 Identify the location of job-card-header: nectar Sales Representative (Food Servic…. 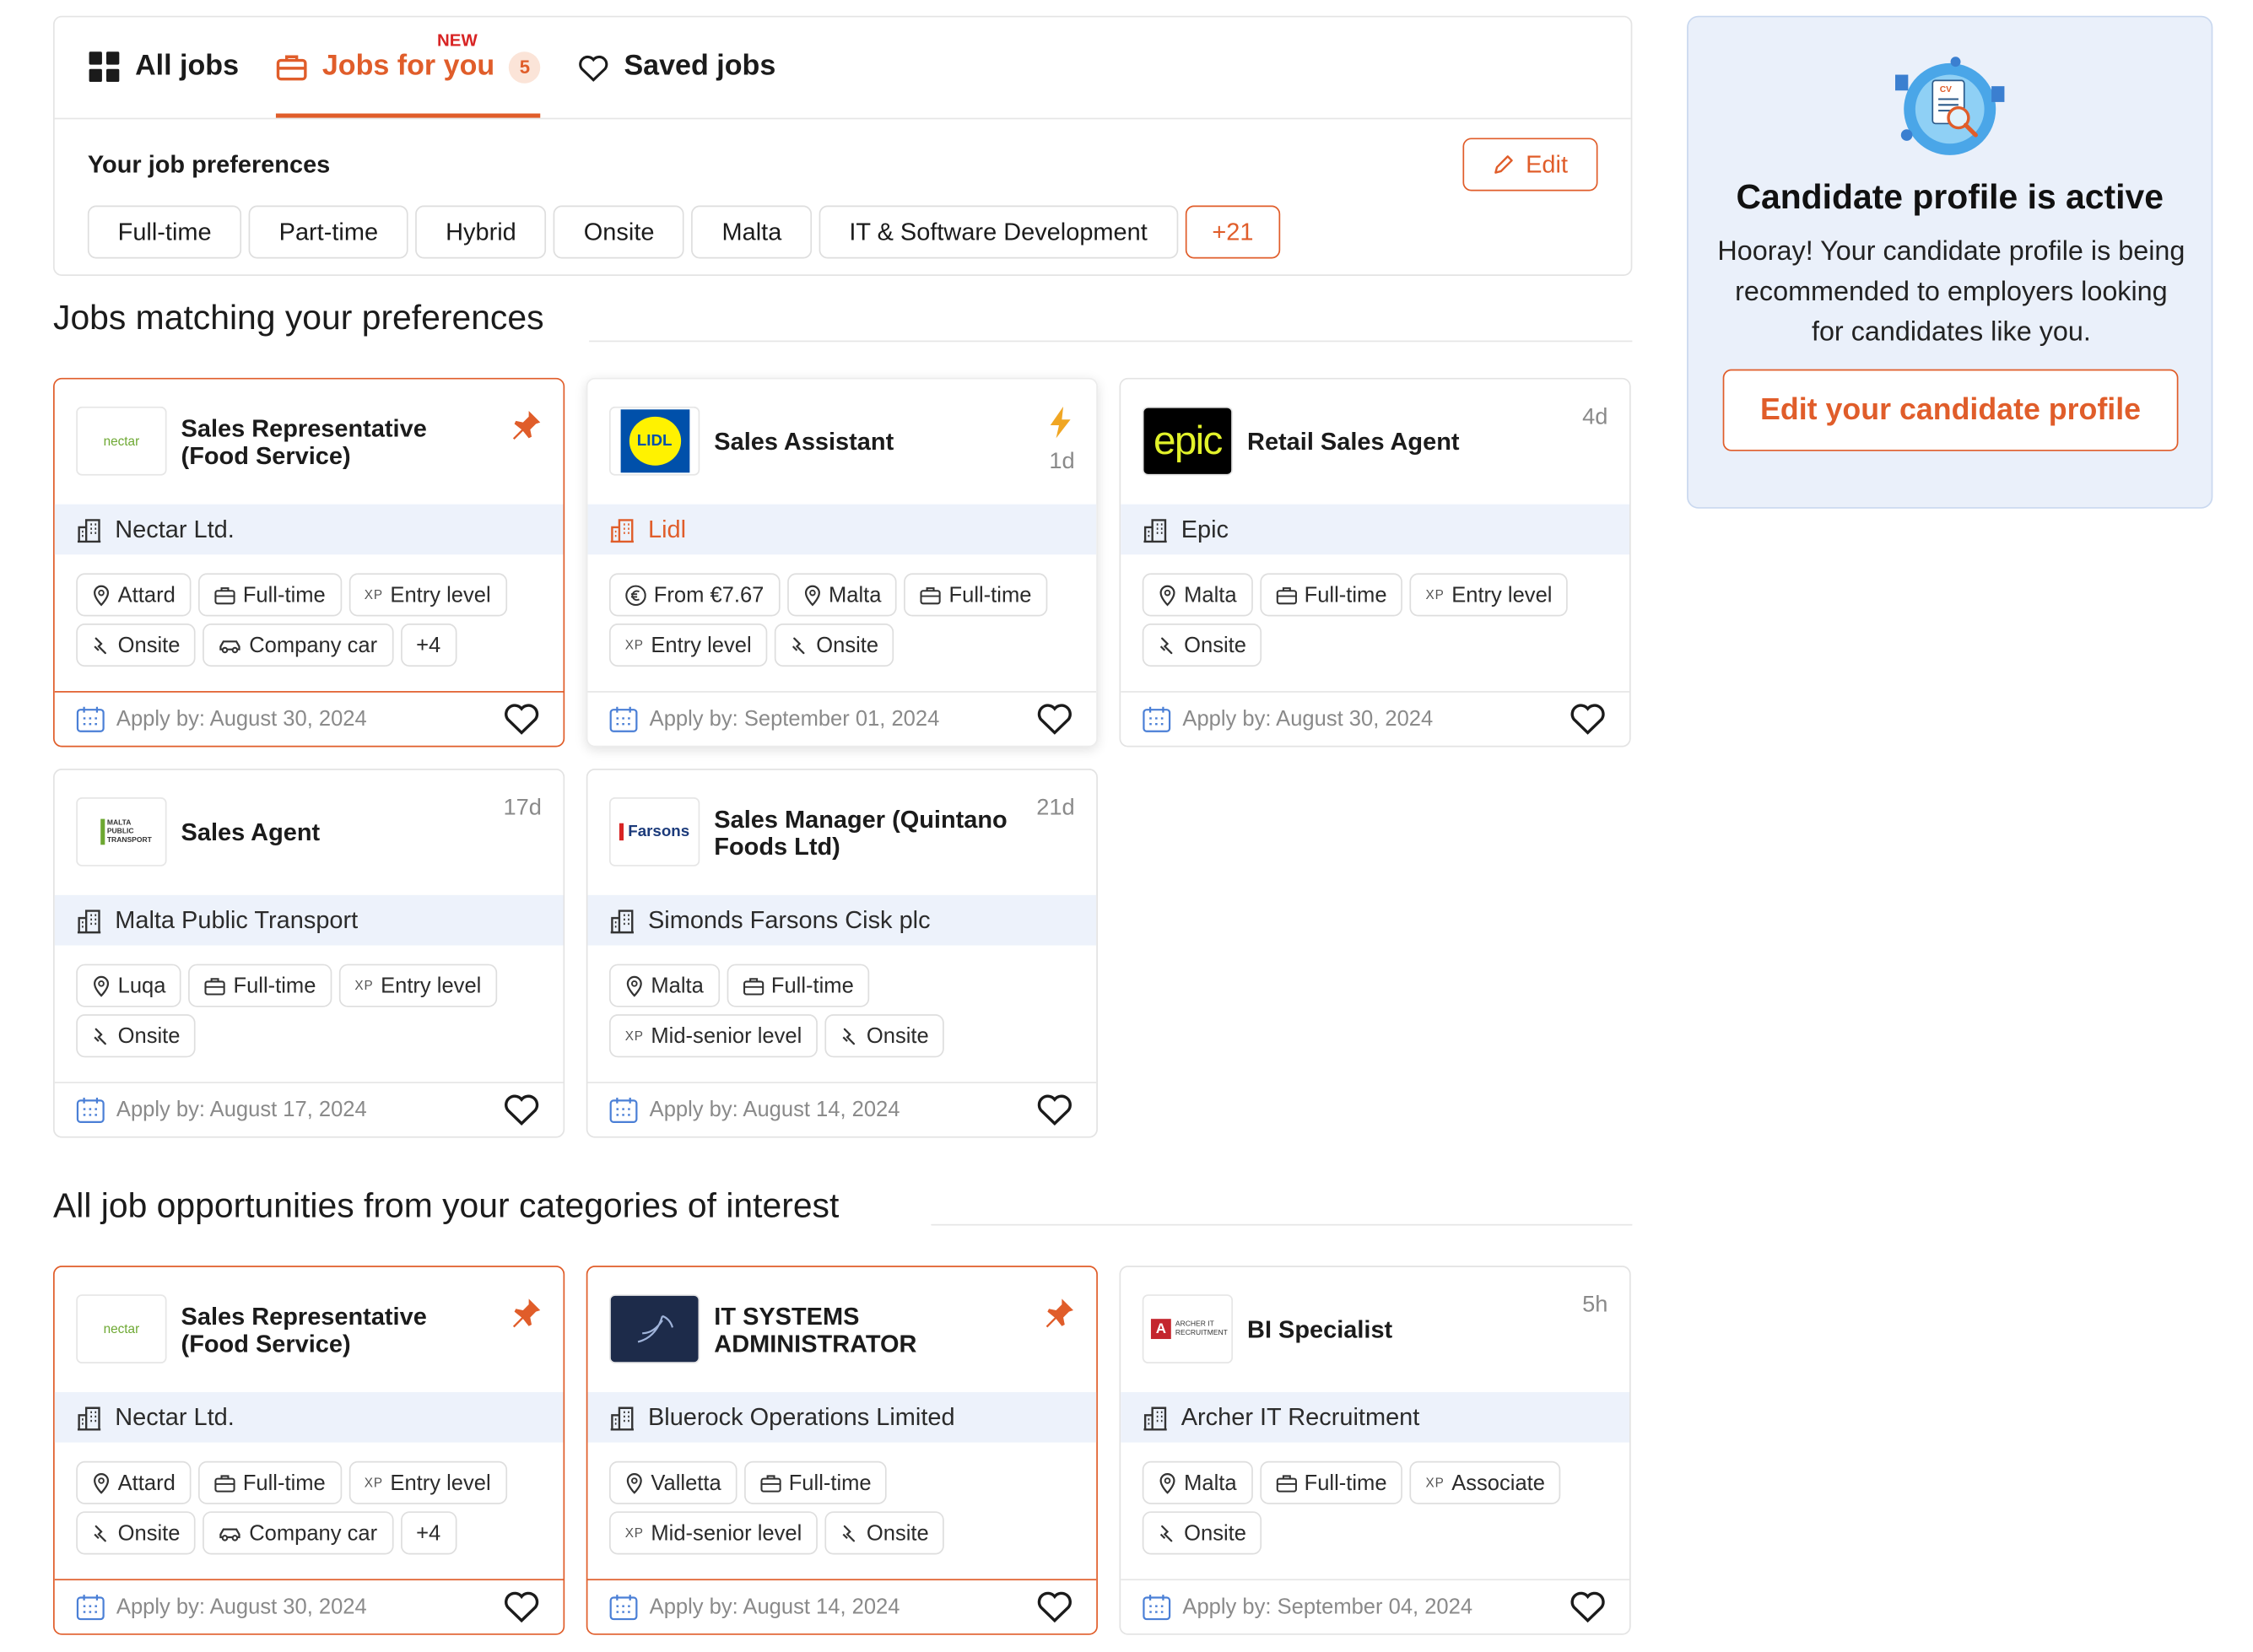
(309, 443).